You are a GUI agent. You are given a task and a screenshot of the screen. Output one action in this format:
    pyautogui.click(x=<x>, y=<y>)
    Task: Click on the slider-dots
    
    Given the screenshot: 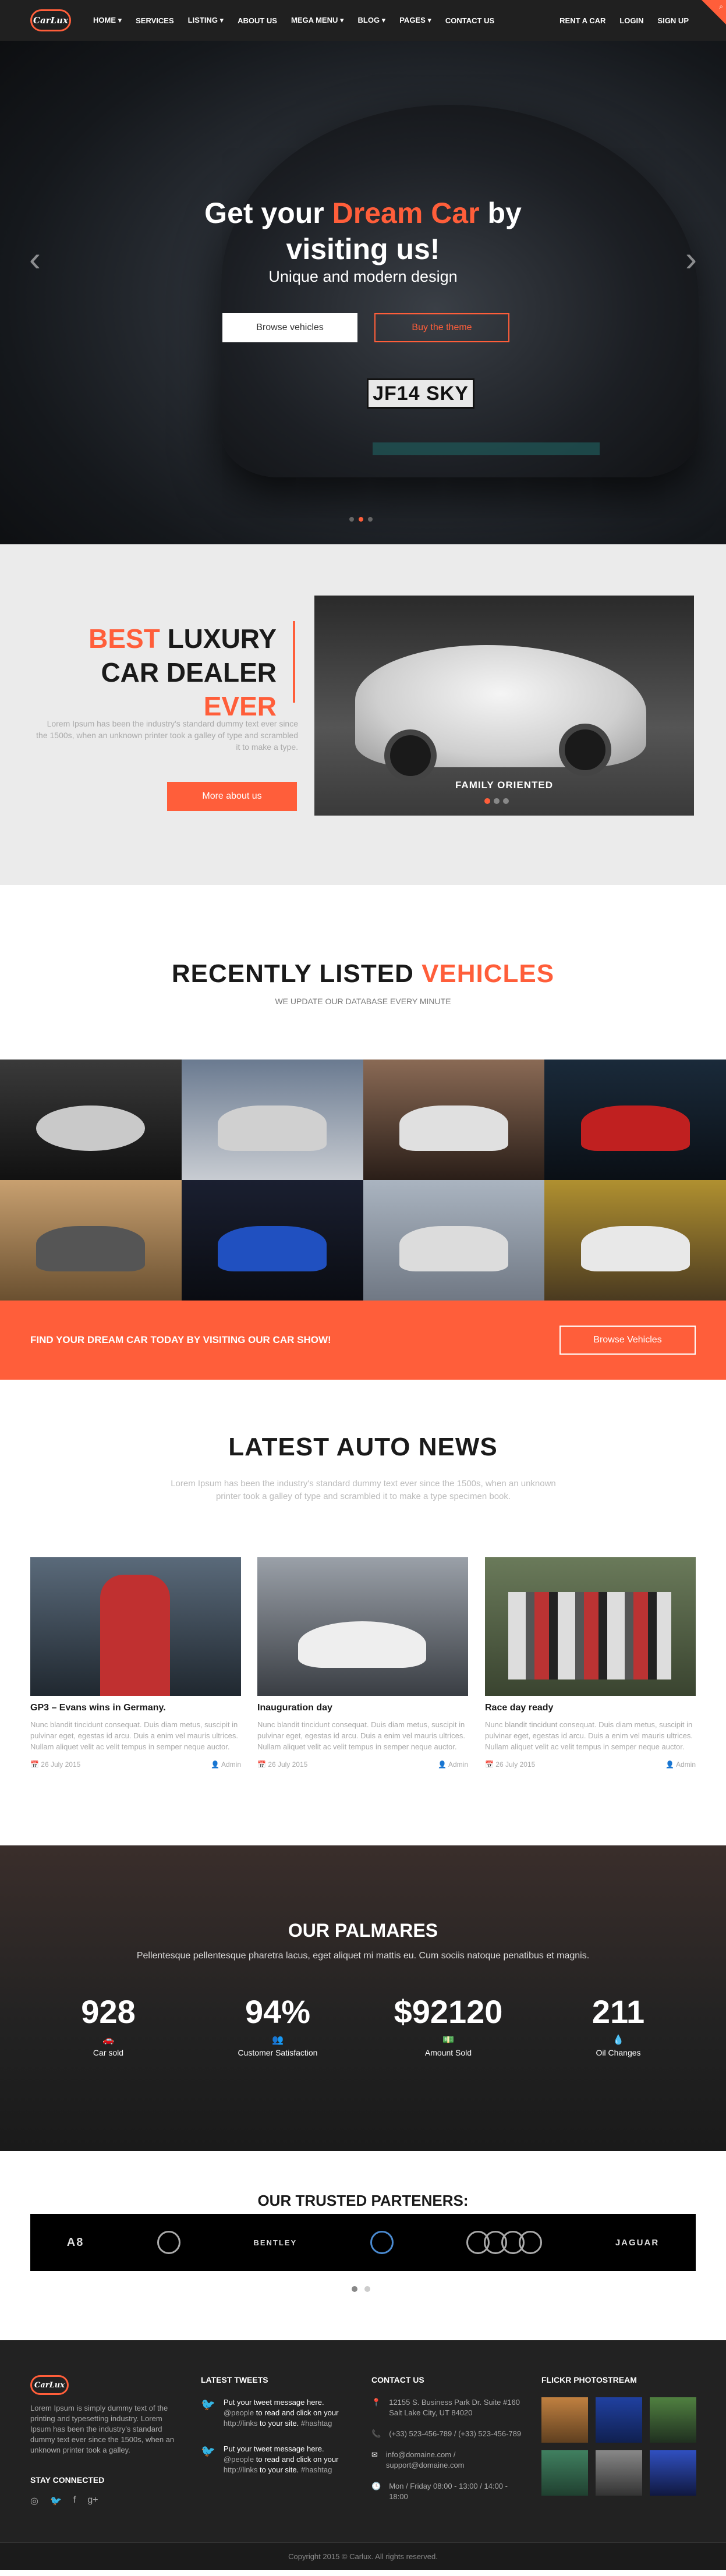 What is the action you would take?
    pyautogui.click(x=361, y=519)
    